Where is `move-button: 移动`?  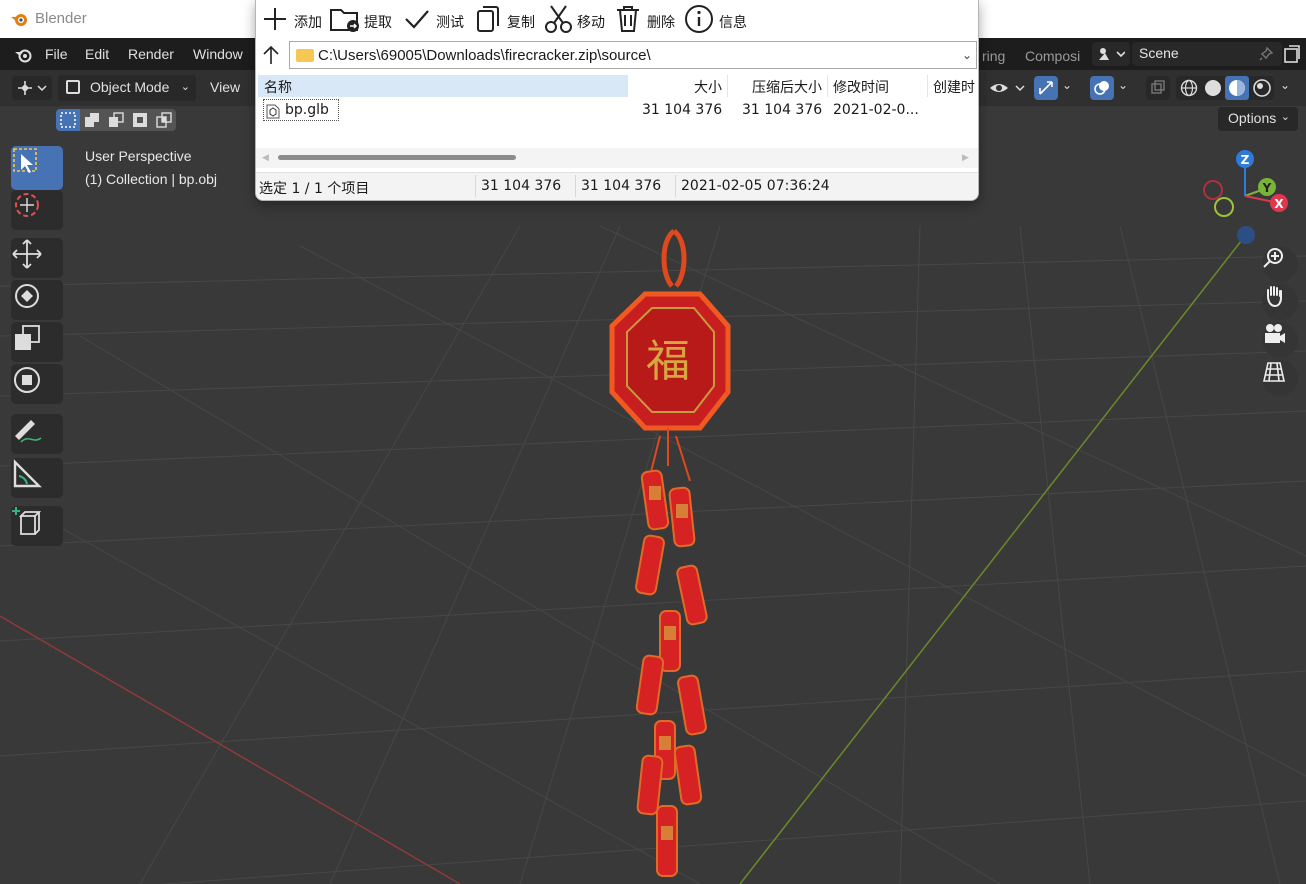 move-button: 移动 is located at coordinates (577, 19).